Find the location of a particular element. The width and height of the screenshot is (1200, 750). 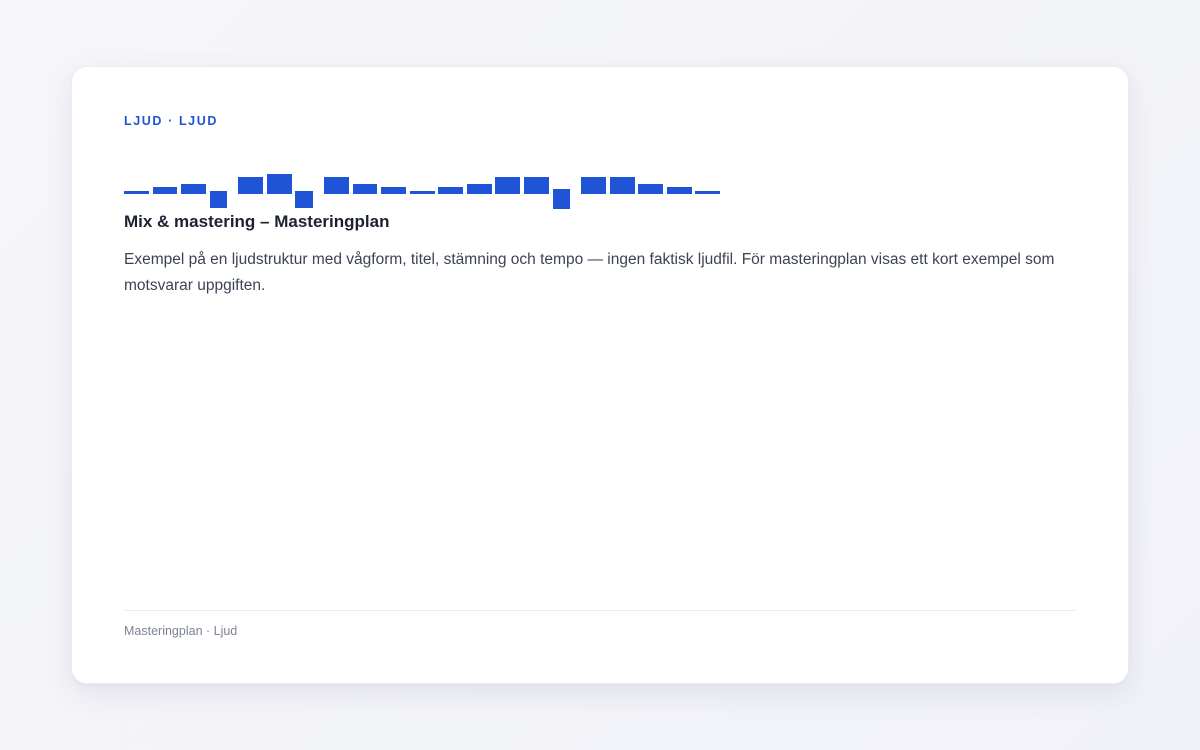

category-label: LJUD · LJUD is located at coordinates (171, 121).